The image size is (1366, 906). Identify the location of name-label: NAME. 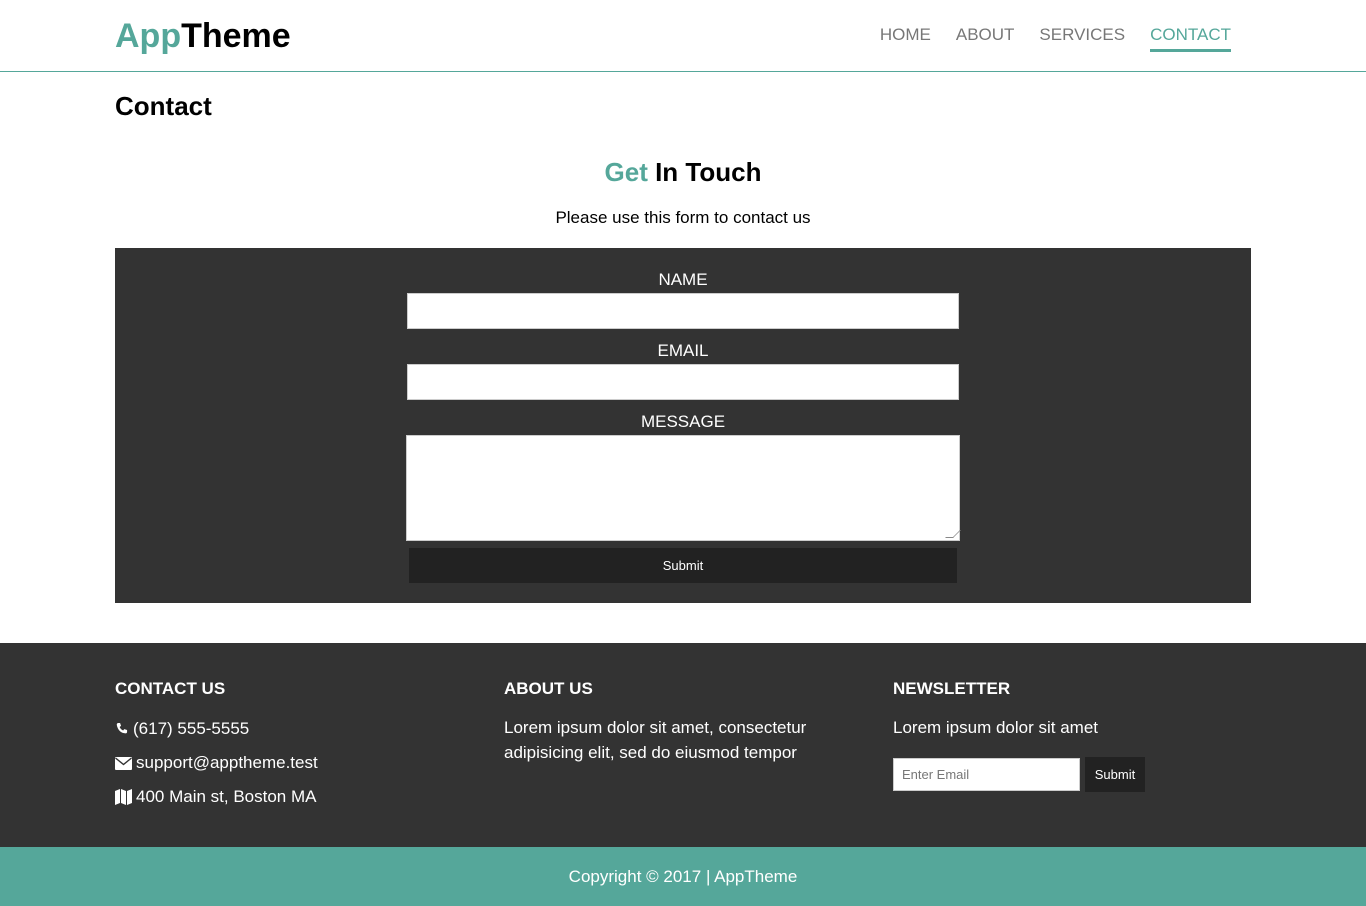
(683, 279).